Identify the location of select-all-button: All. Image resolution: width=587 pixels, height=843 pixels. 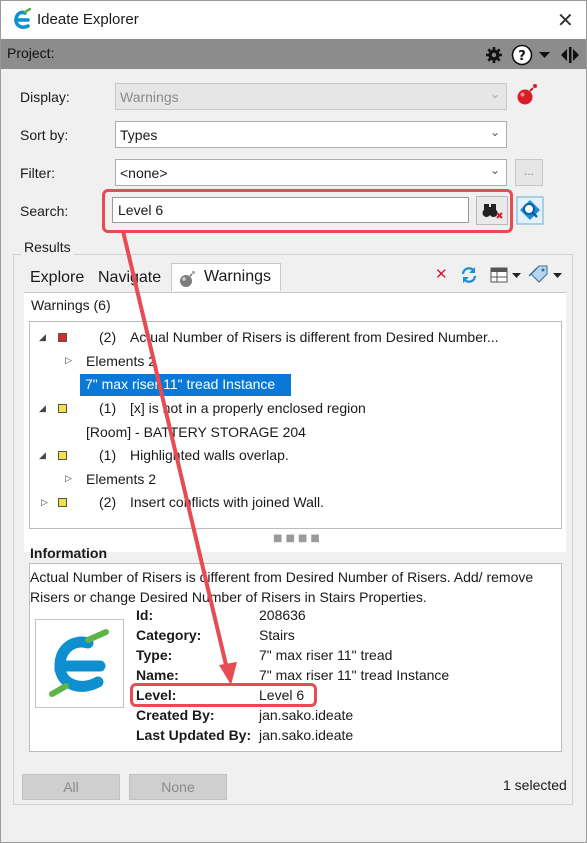
(71, 787).